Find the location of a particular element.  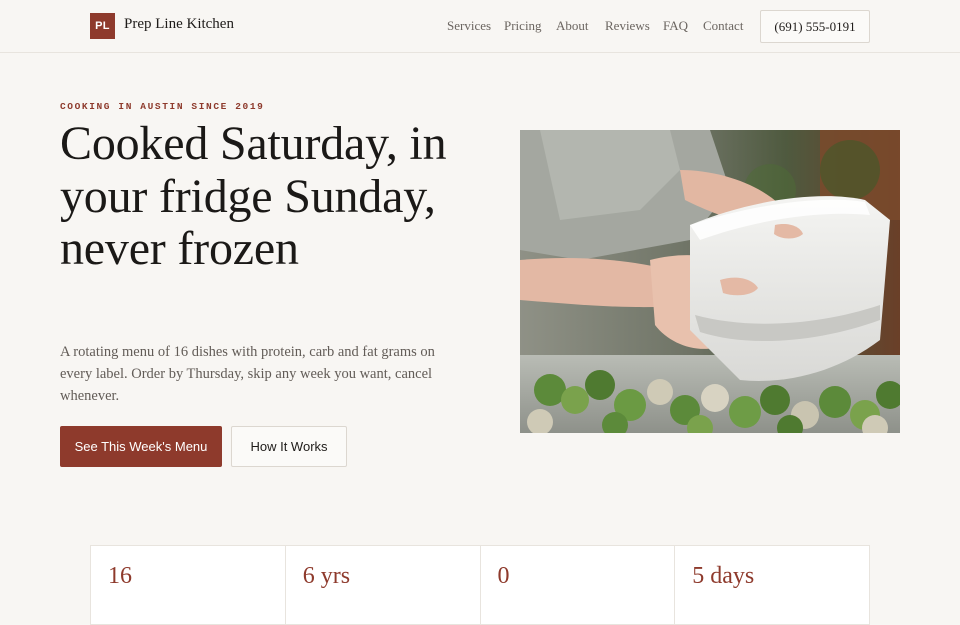

phone-button: (691) 555-0191 is located at coordinates (815, 26).